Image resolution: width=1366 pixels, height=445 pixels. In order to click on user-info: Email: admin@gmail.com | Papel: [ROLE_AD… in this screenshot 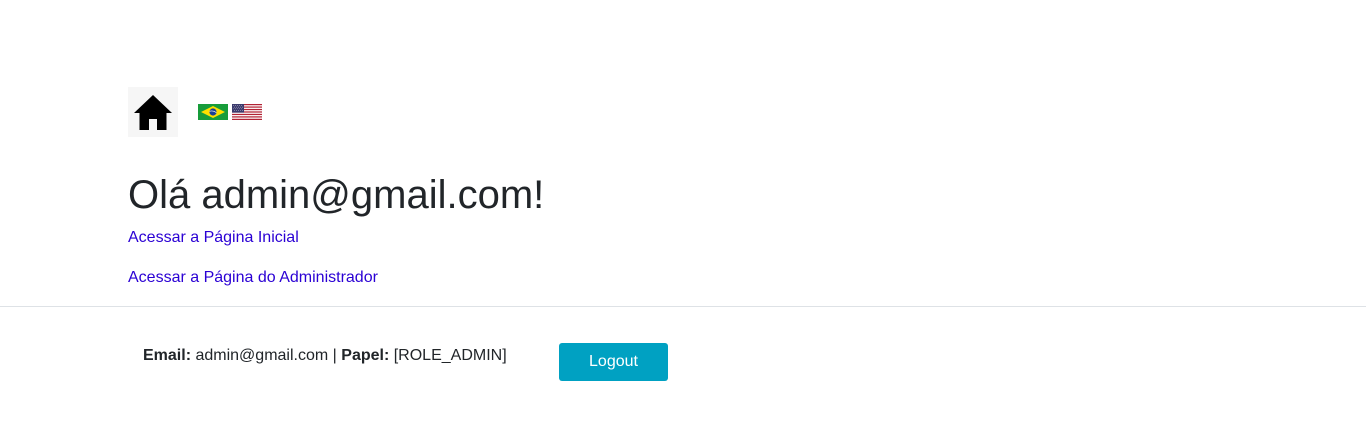, I will do `click(325, 356)`.